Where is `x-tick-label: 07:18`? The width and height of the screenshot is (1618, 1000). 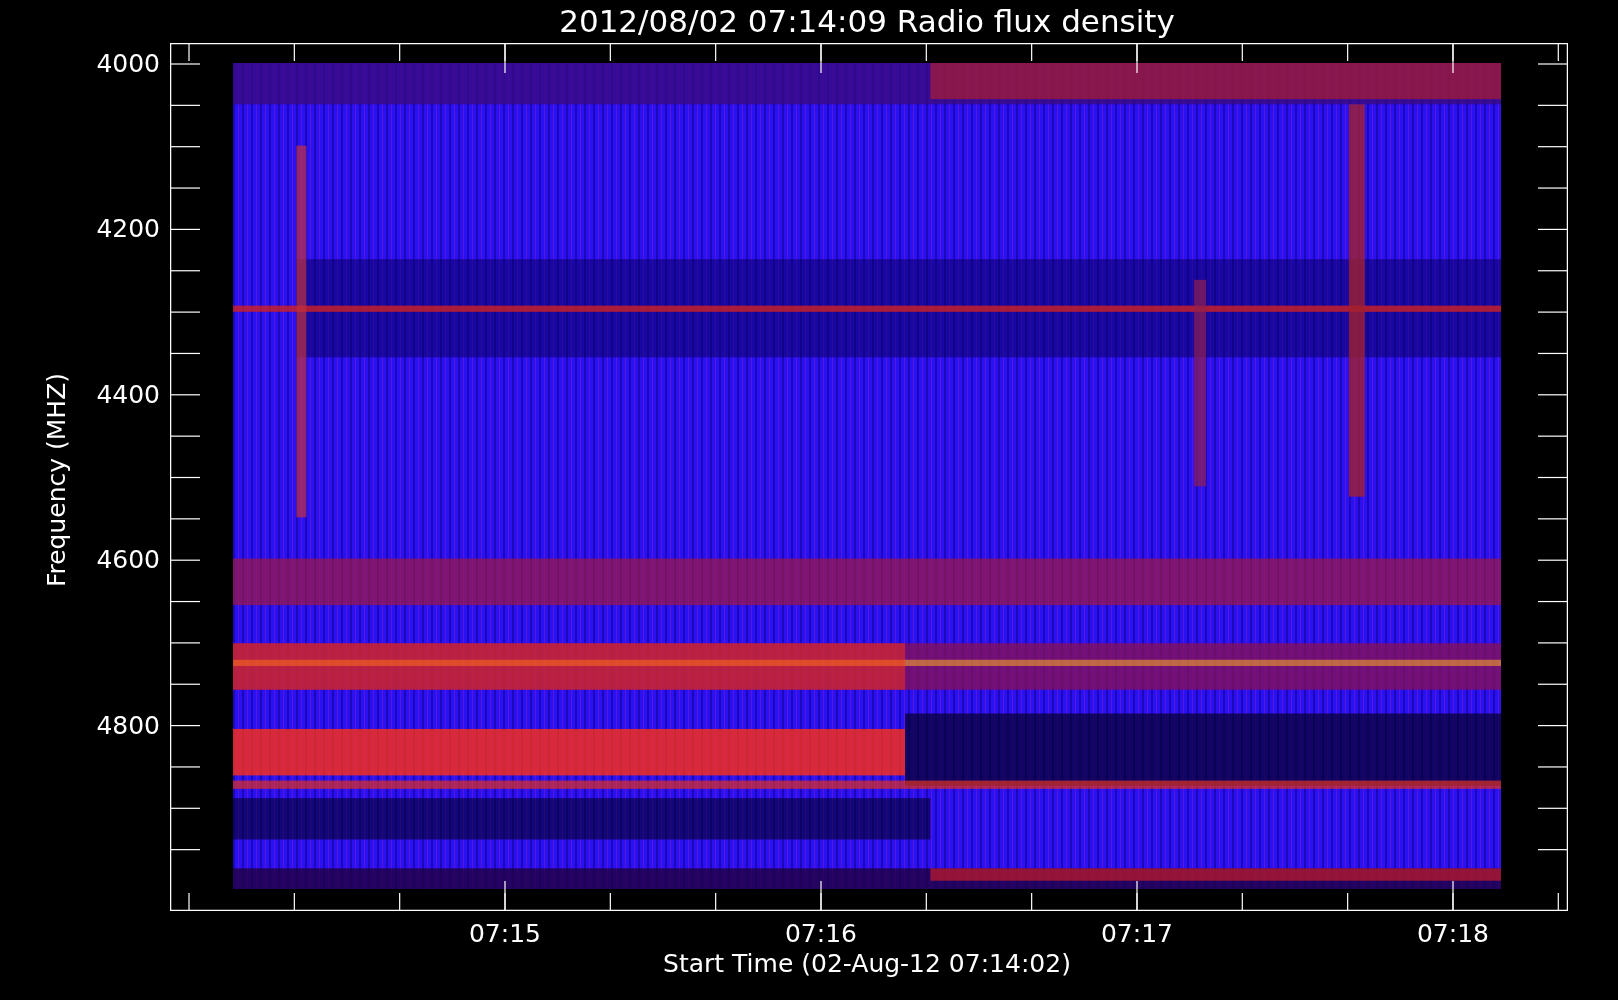 x-tick-label: 07:18 is located at coordinates (1452, 934).